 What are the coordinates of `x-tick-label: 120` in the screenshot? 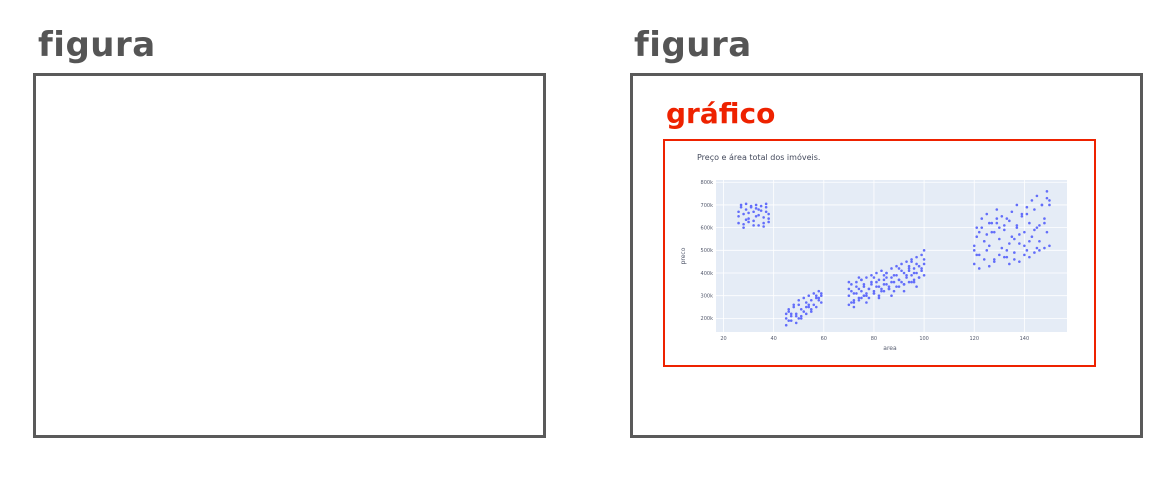 It's located at (974, 339).